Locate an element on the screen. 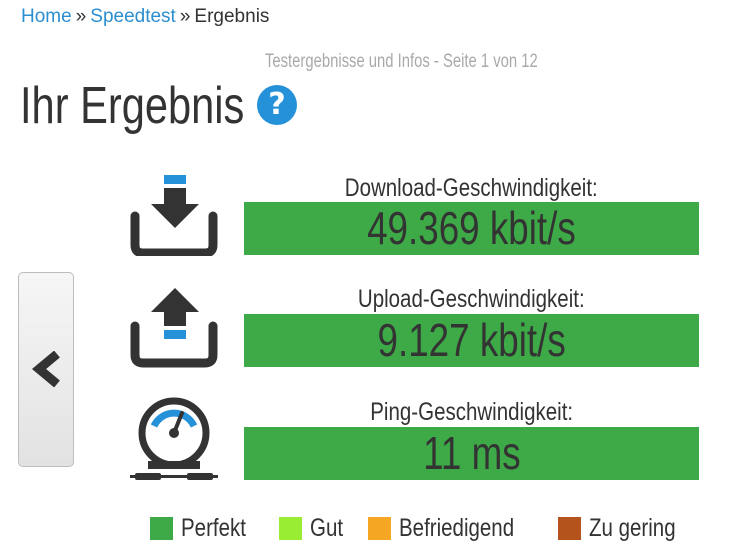 The height and width of the screenshot is (547, 732). chevron-left-icon is located at coordinates (45, 369).